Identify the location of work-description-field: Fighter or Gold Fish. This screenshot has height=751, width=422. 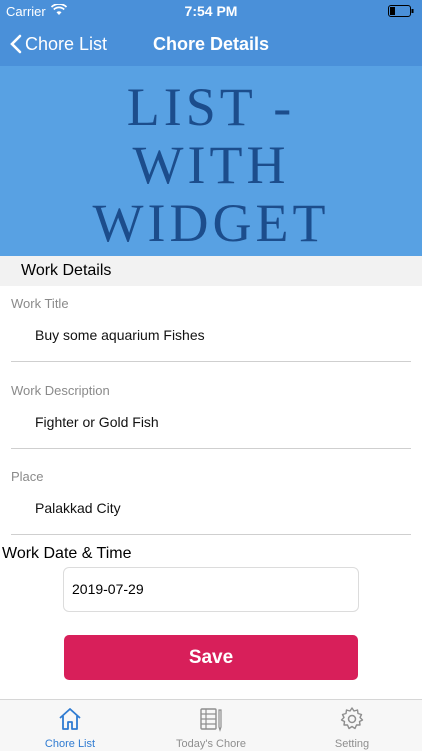
(97, 422).